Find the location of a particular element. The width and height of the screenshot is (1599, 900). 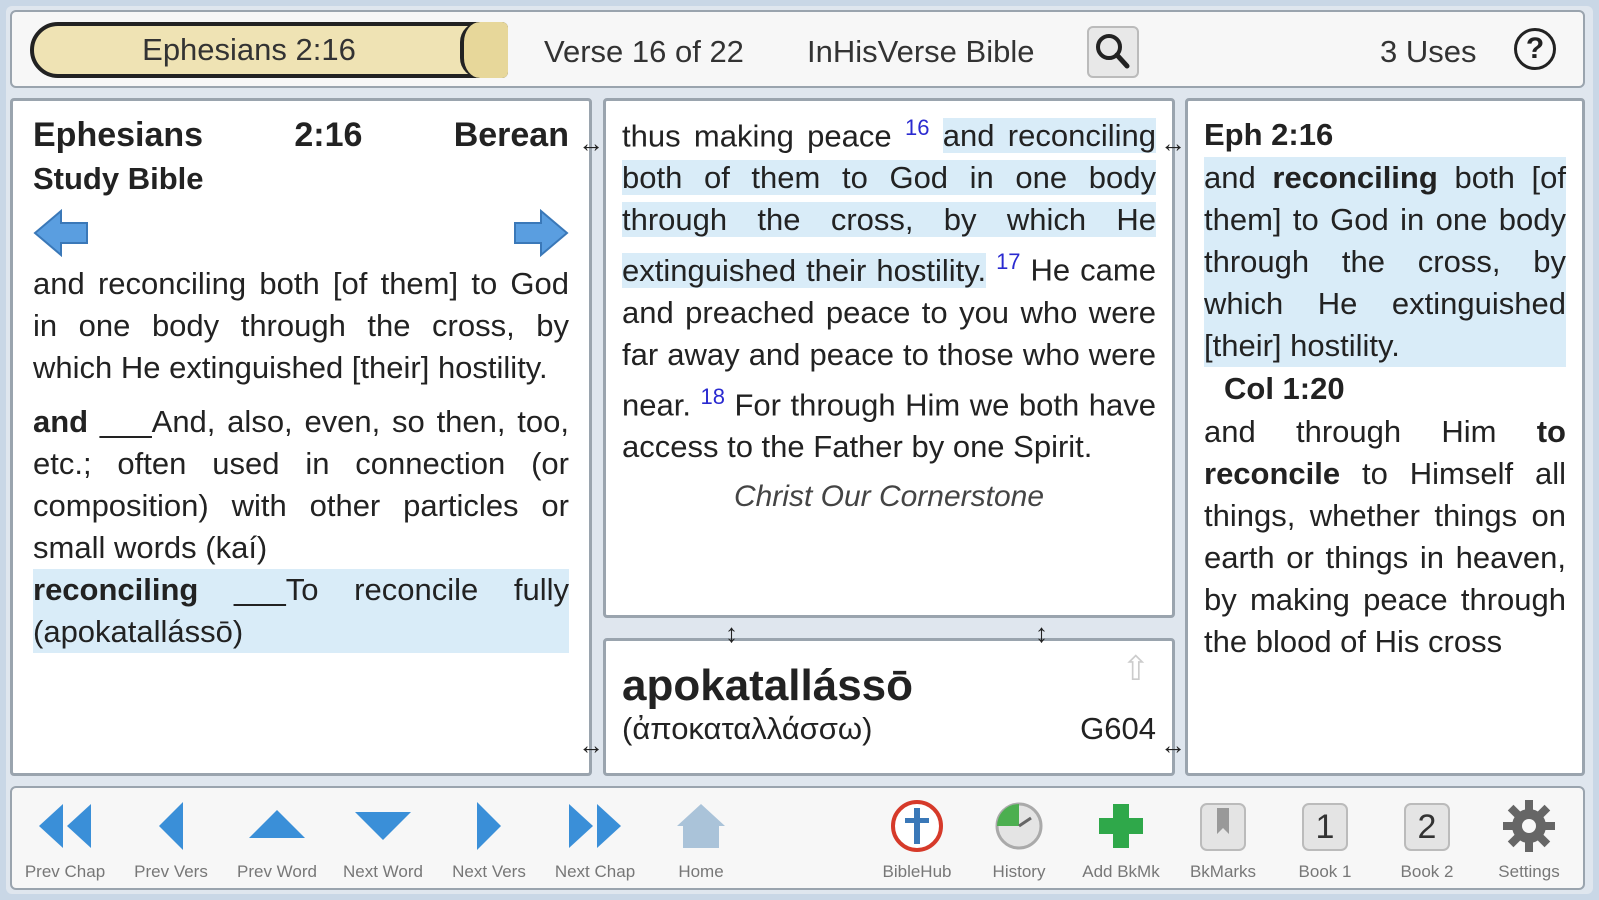

left-icon is located at coordinates (171, 826).